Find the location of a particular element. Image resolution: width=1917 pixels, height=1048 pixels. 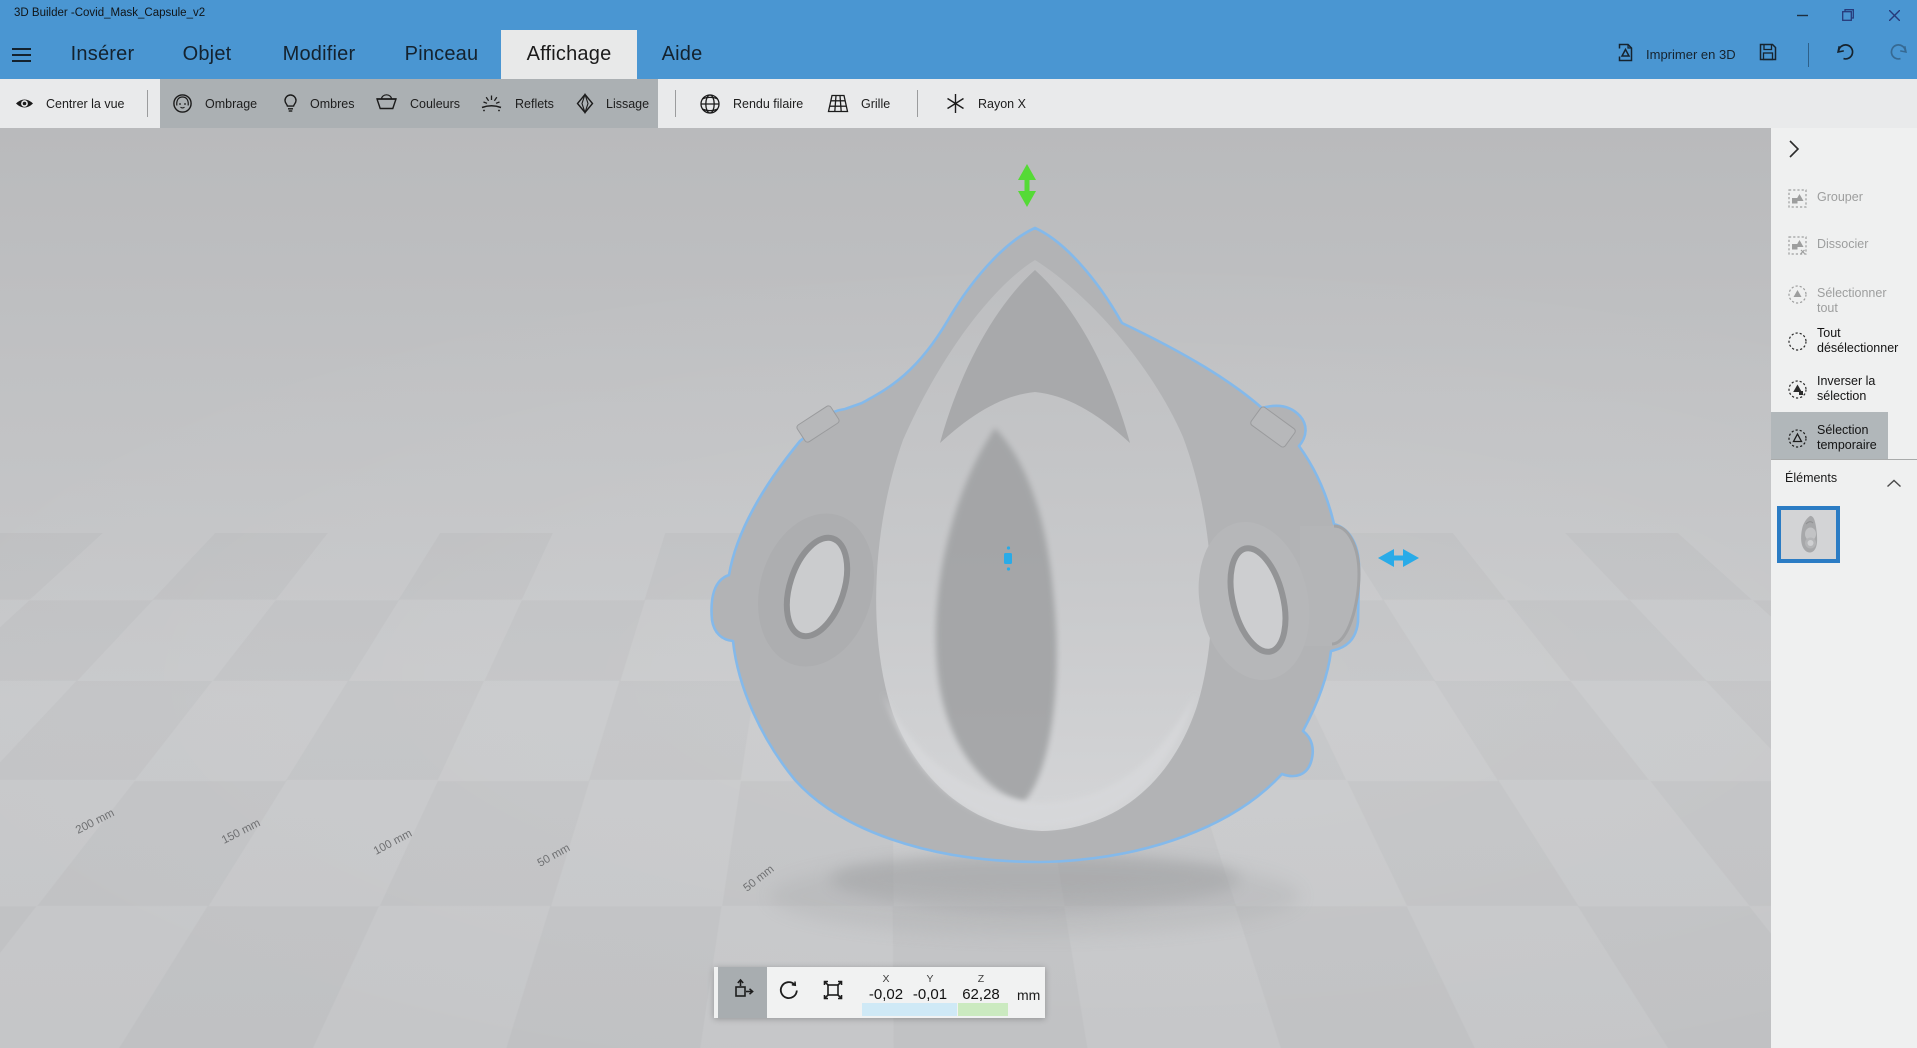

reflections-label: Reflets is located at coordinates (534, 103).